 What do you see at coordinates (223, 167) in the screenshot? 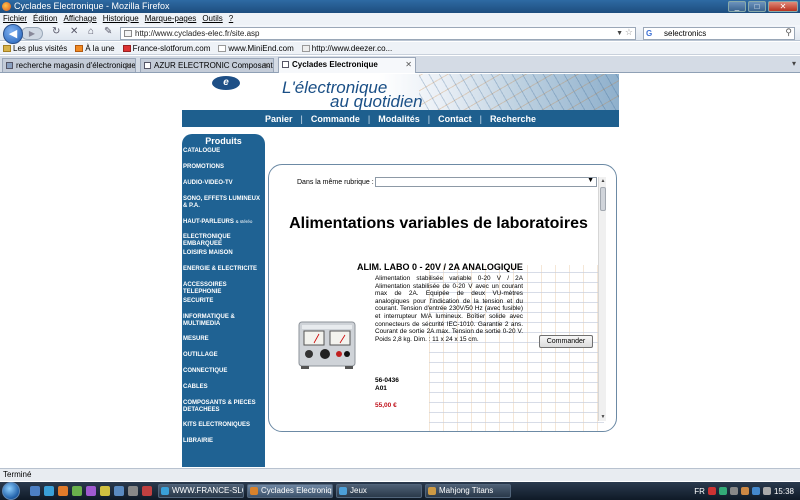
I see `category-promotions: PROMOTIONS` at bounding box center [223, 167].